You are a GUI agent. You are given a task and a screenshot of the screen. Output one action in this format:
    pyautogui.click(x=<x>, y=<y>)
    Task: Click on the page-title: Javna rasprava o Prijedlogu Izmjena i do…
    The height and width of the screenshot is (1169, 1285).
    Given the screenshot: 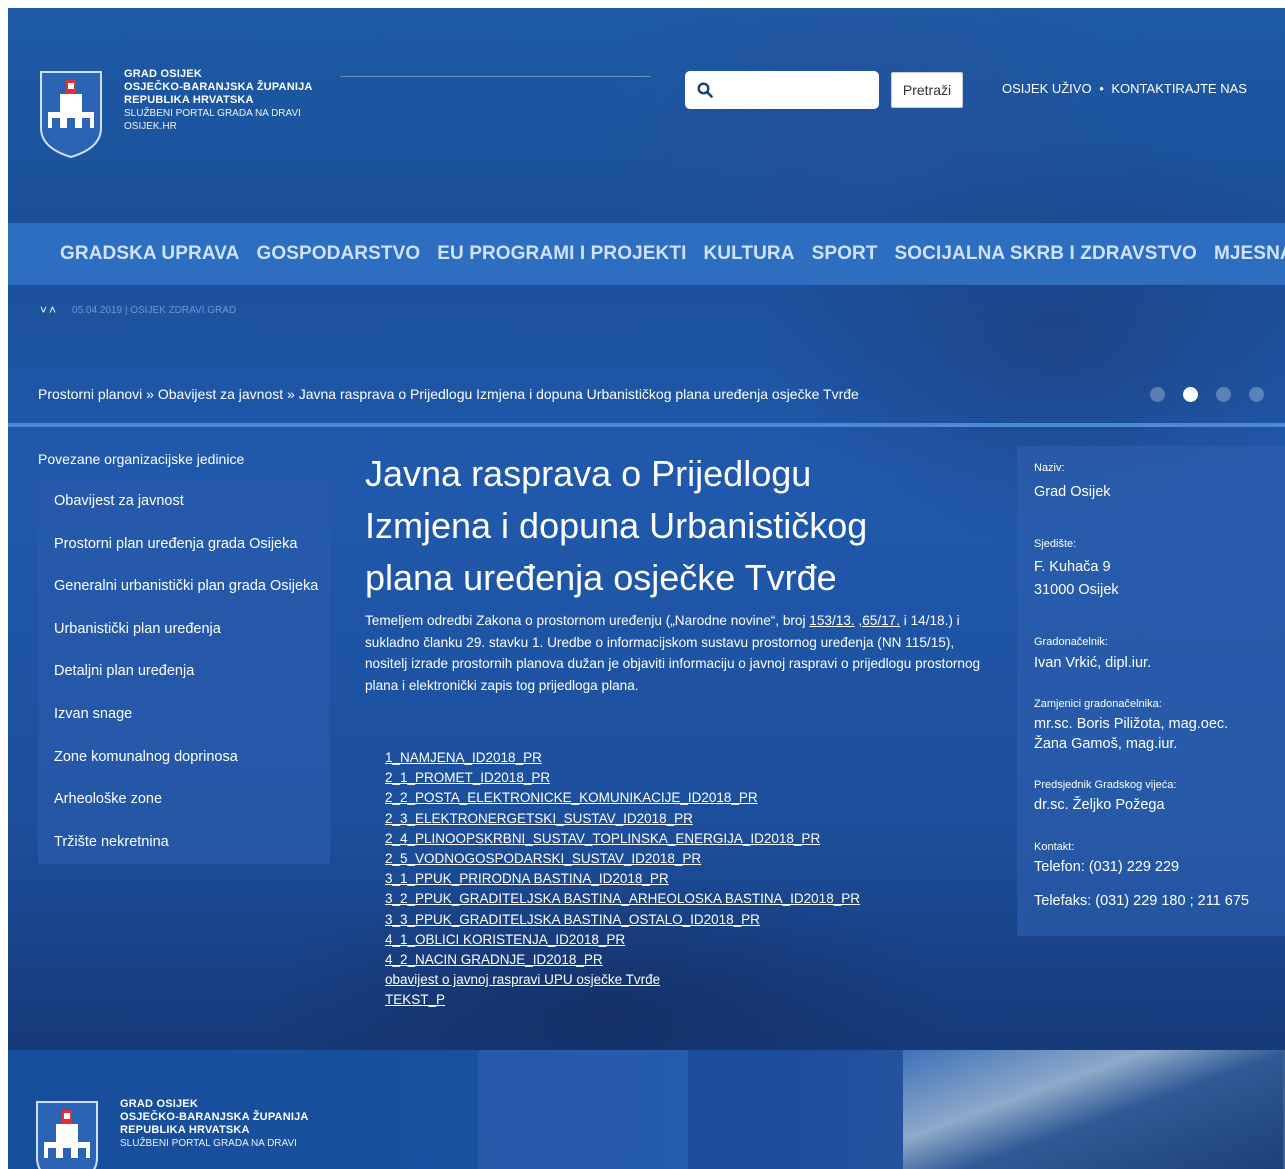 What is the action you would take?
    pyautogui.click(x=616, y=525)
    